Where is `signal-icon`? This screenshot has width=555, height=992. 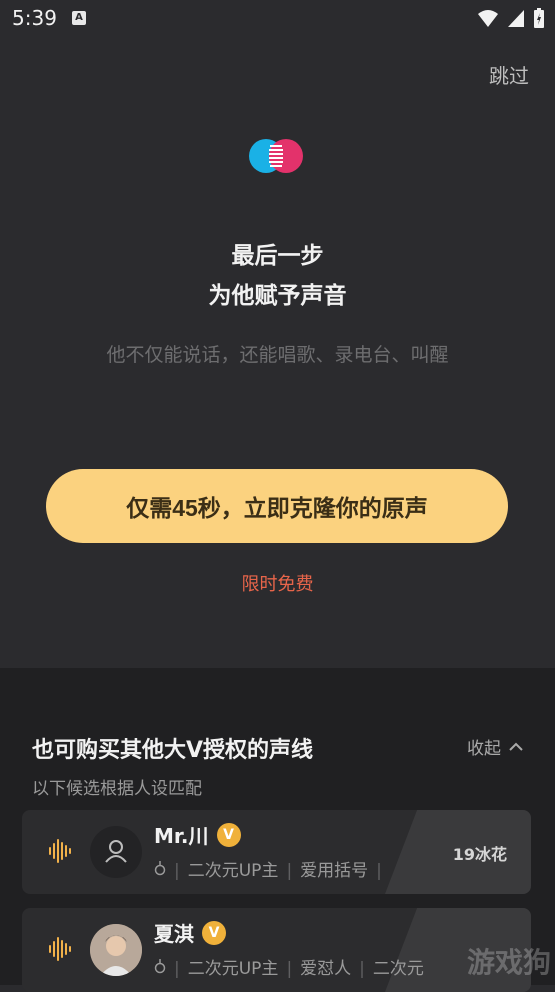
signal-icon is located at coordinates (516, 18).